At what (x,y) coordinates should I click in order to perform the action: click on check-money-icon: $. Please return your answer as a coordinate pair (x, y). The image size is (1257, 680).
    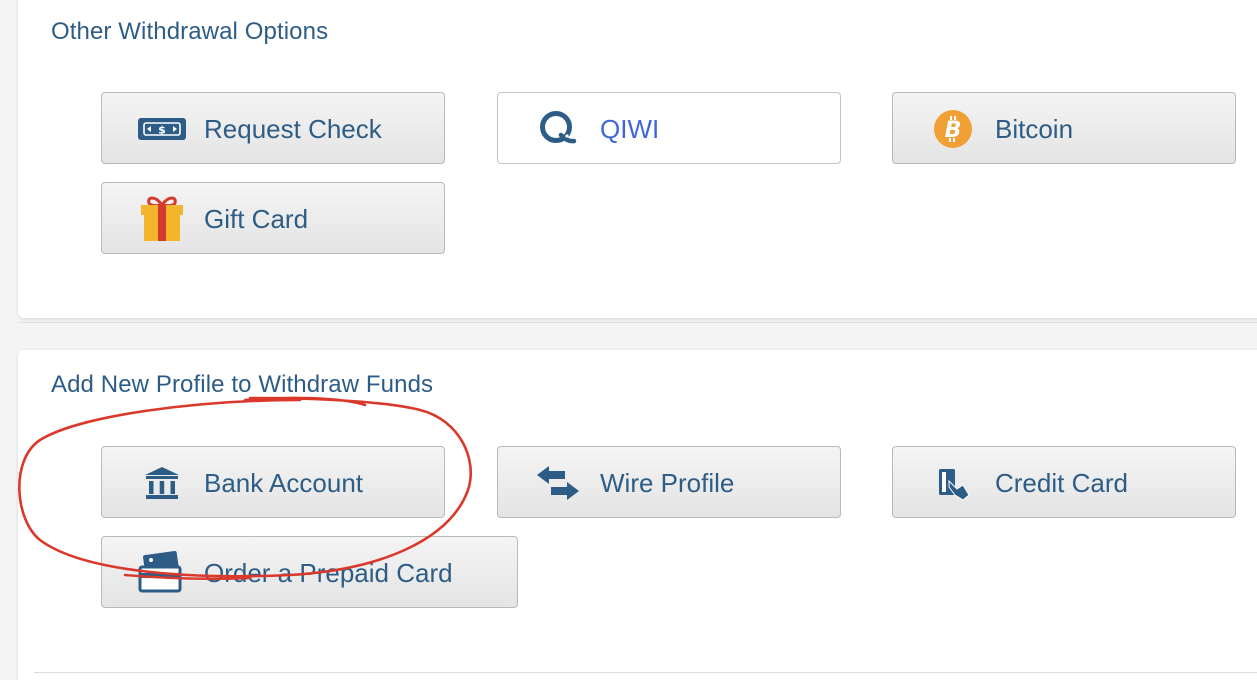
    Looking at the image, I should click on (162, 129).